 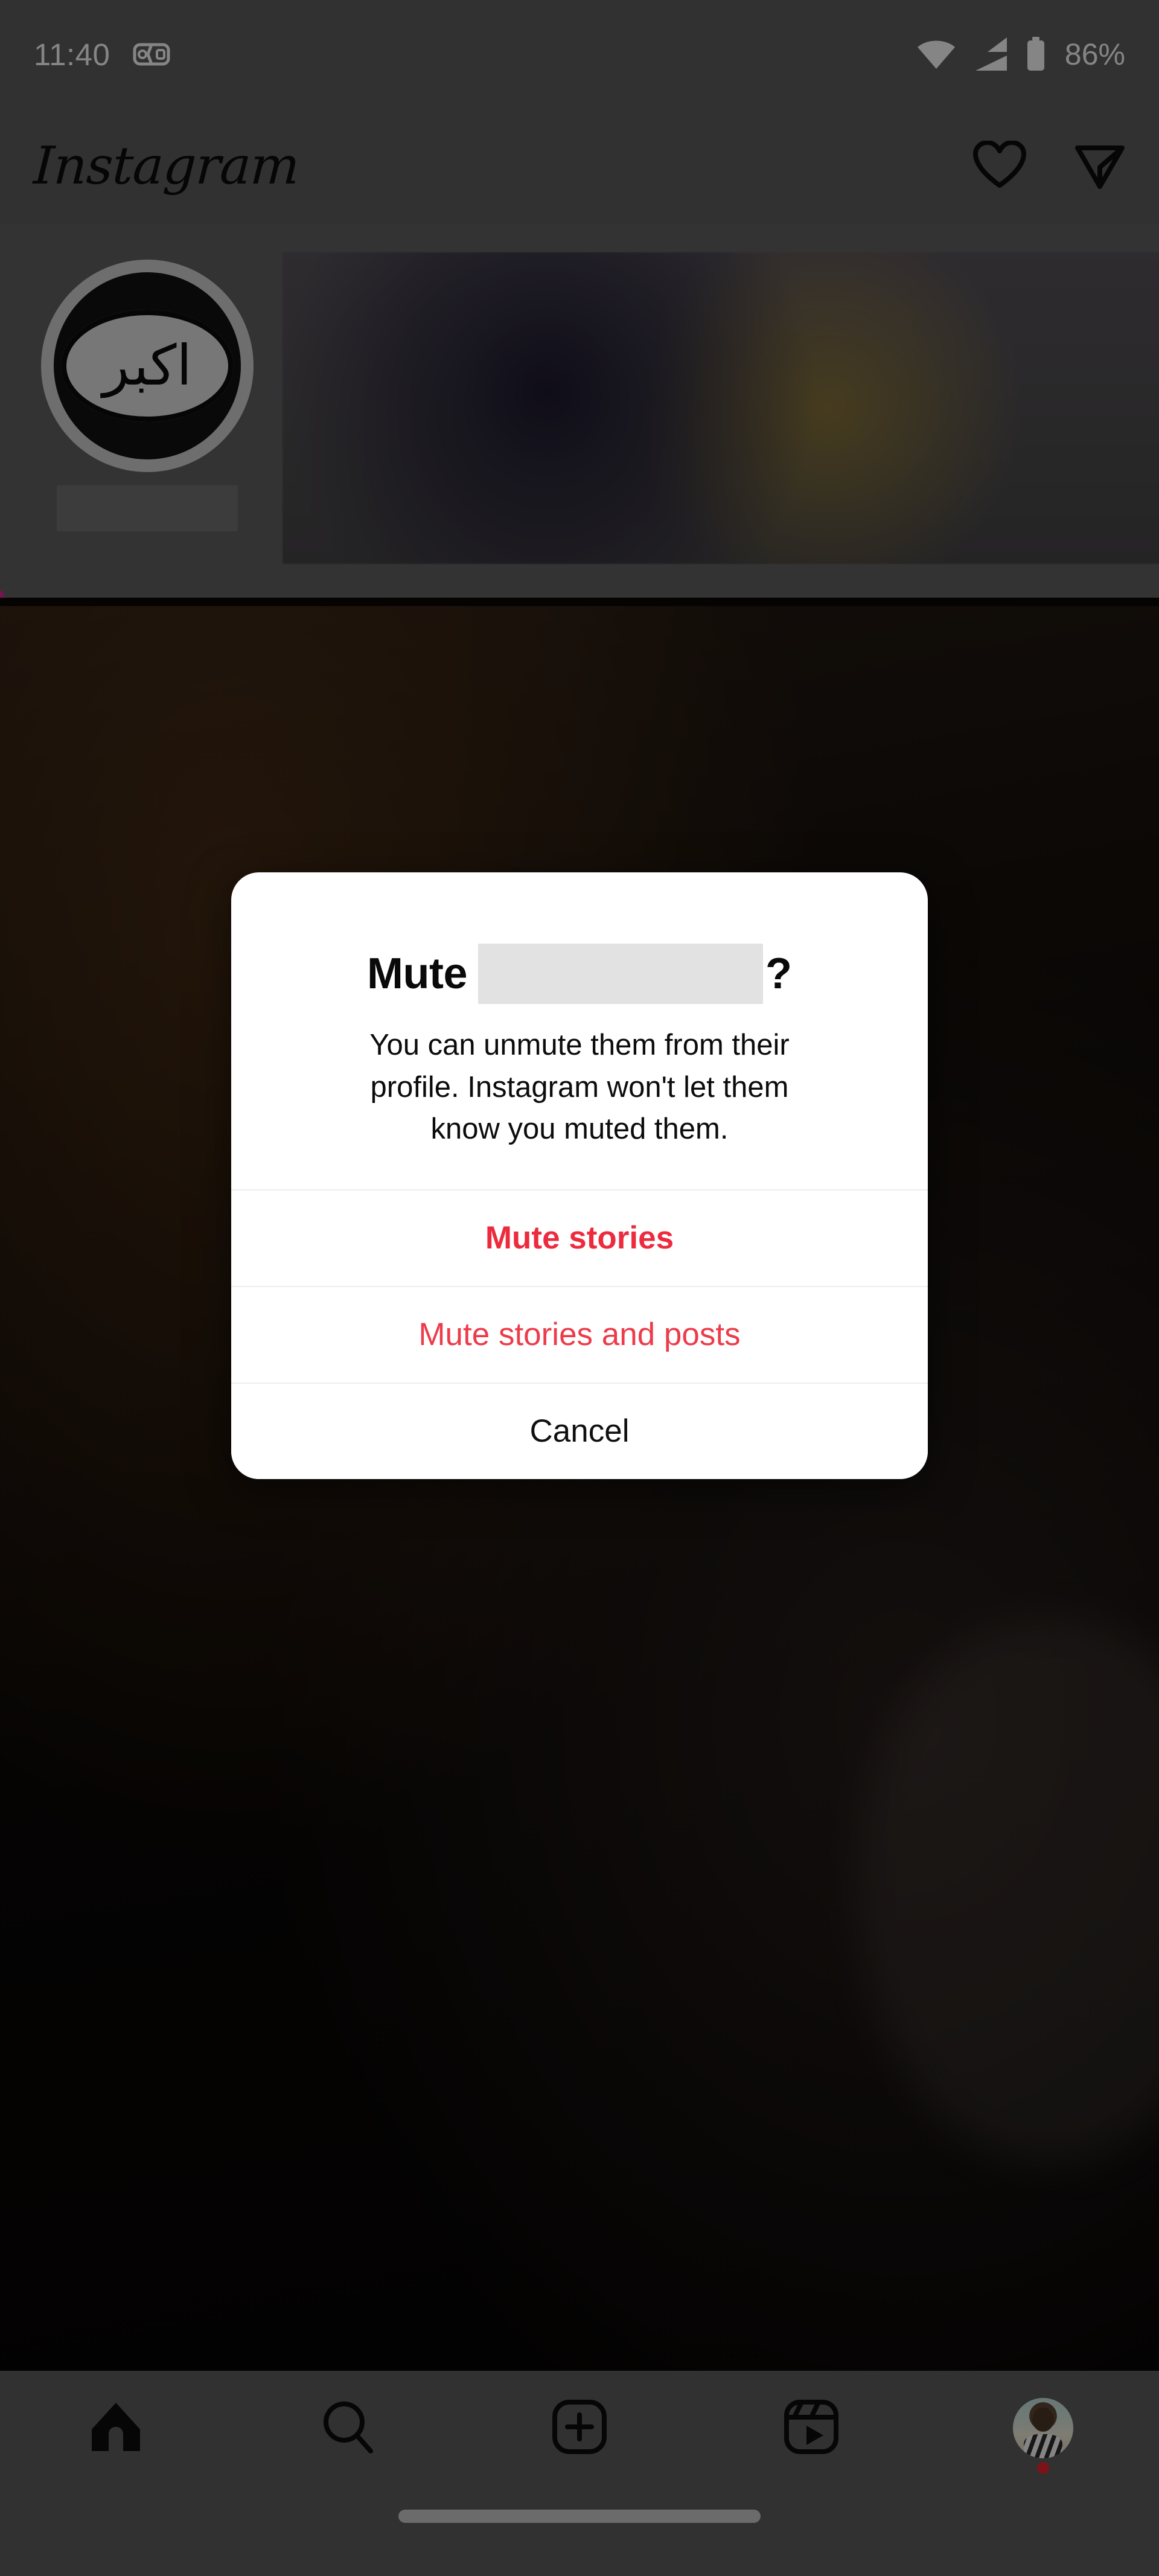 I want to click on dialog-title-username-redaction, so click(x=620, y=974).